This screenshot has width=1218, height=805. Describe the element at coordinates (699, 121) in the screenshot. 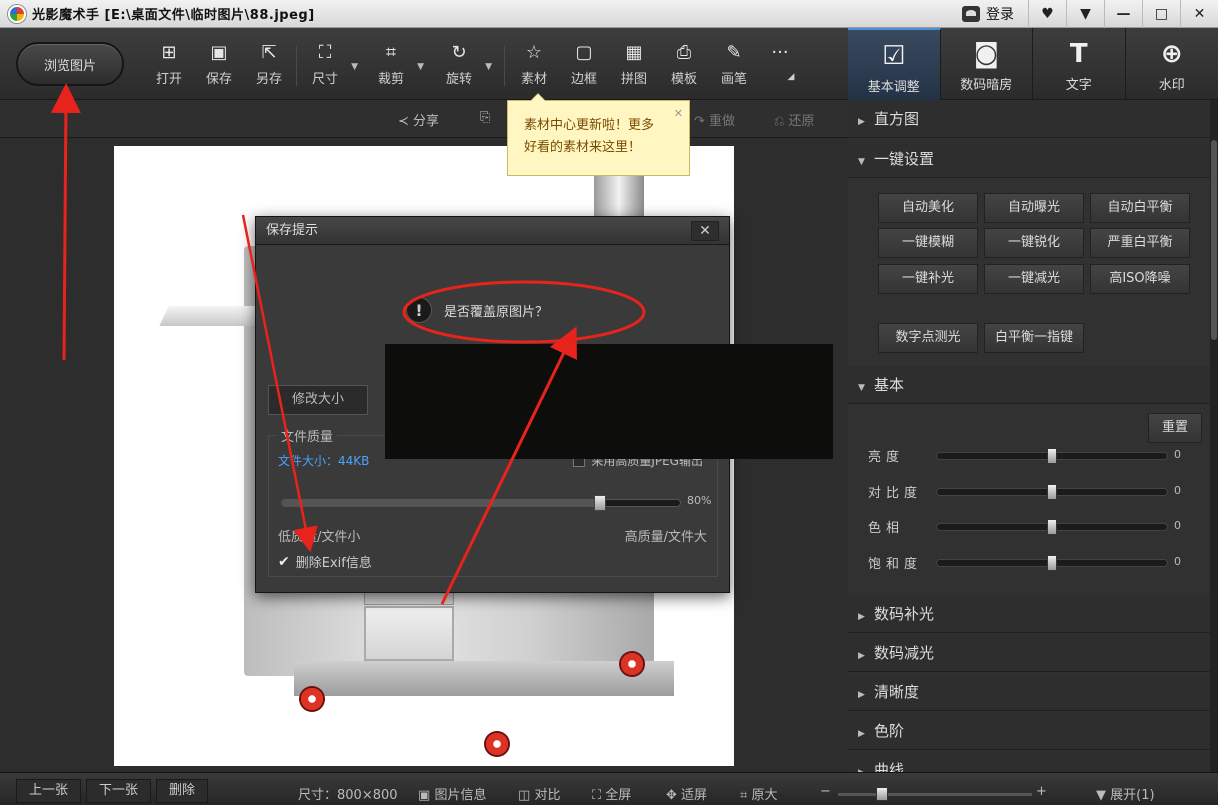

I see `redo-icon: ↷` at that location.